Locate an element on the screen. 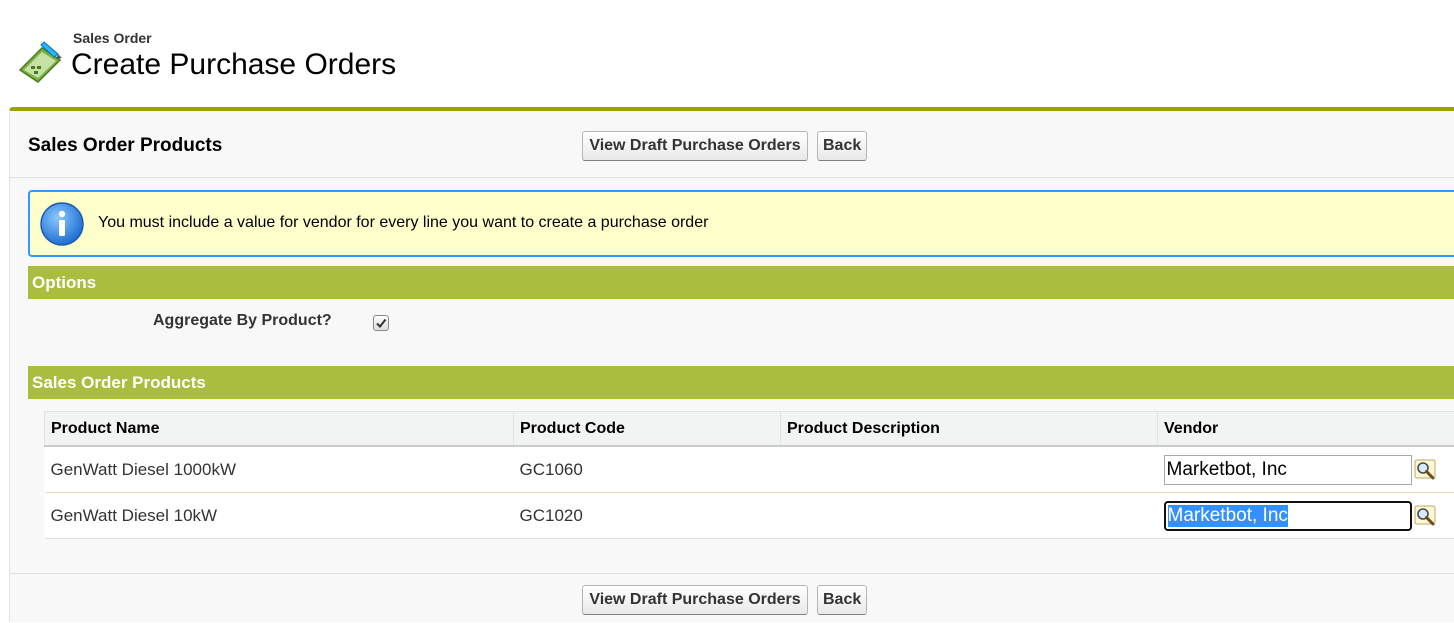 The width and height of the screenshot is (1454, 623). block-footer: View Draft Purchase Orders Back is located at coordinates (732, 598).